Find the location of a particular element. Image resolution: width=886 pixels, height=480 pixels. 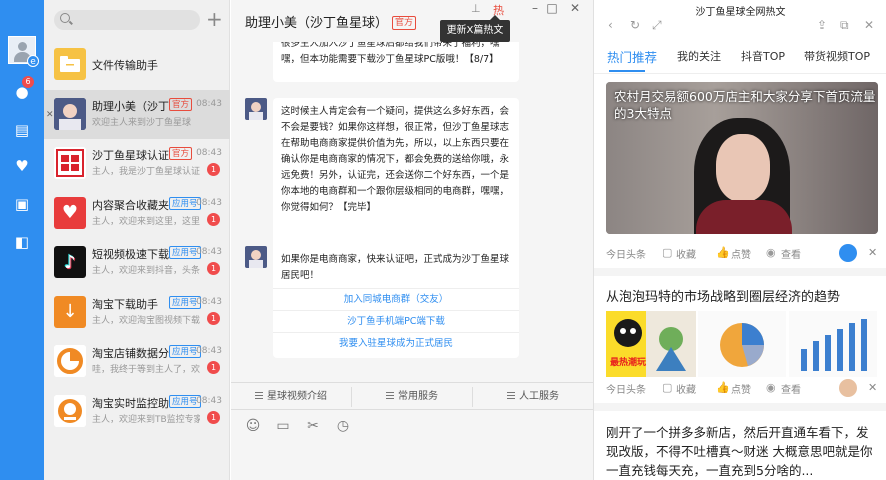

tooltip: 更新X篇热文 is located at coordinates (475, 28).